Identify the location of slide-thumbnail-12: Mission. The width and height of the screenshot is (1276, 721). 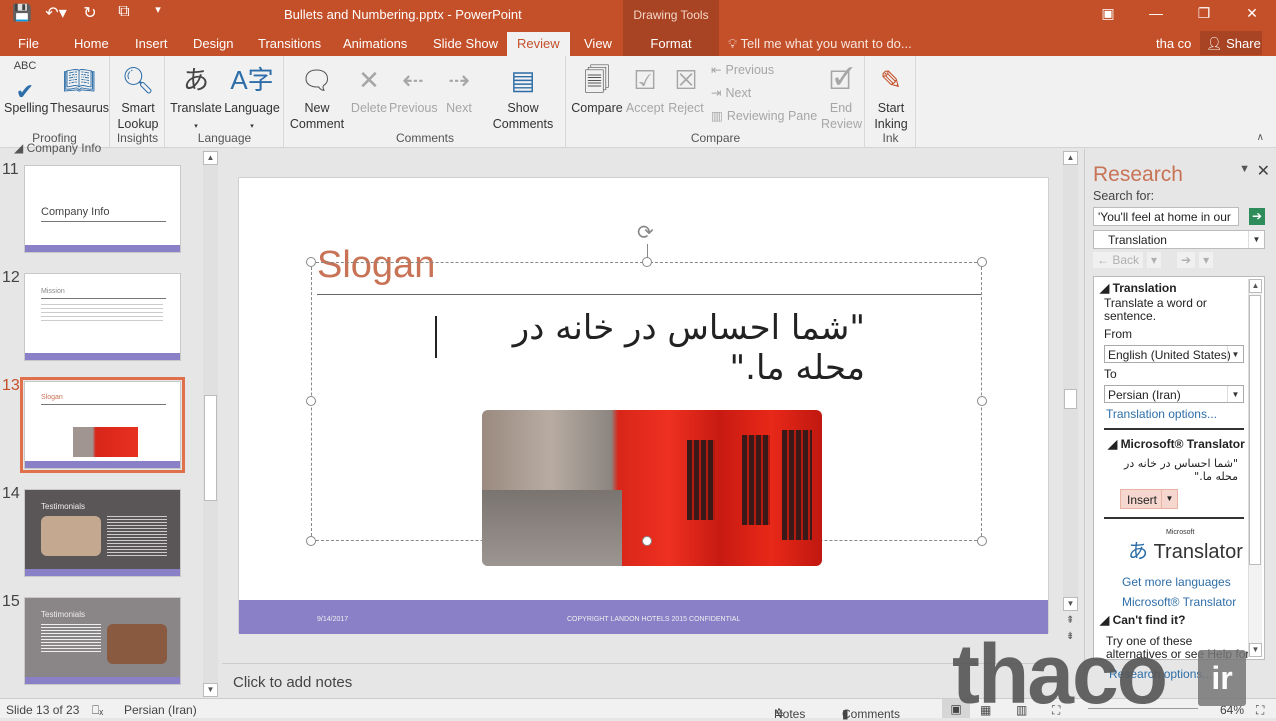
(102, 317).